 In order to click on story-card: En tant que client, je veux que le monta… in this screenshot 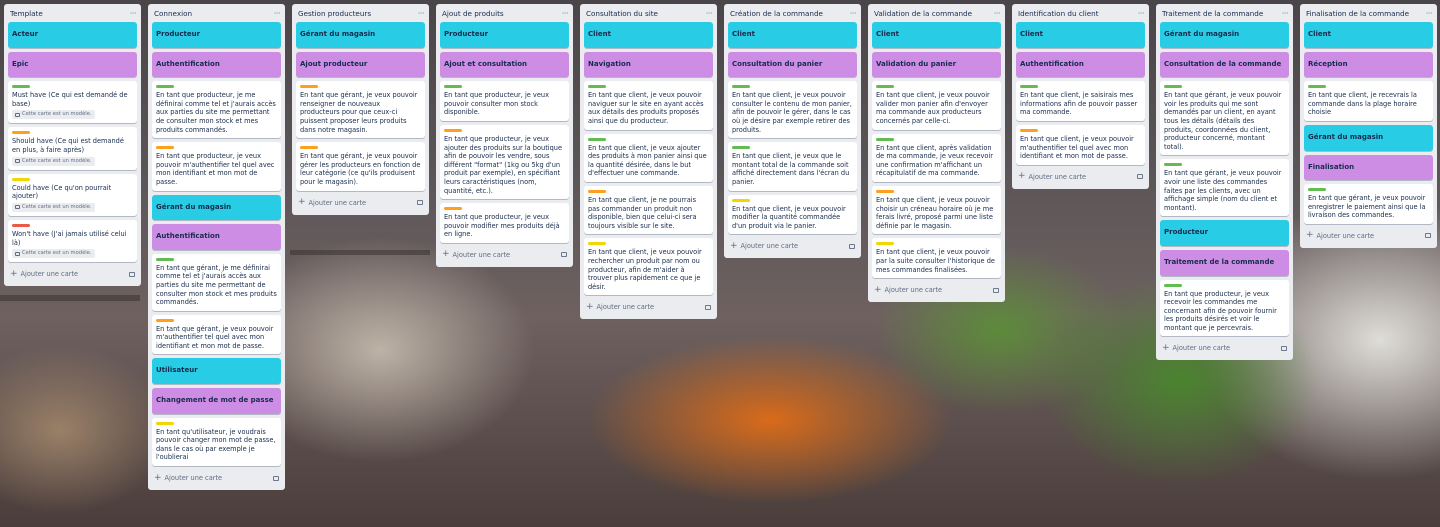, I will do `click(792, 166)`.